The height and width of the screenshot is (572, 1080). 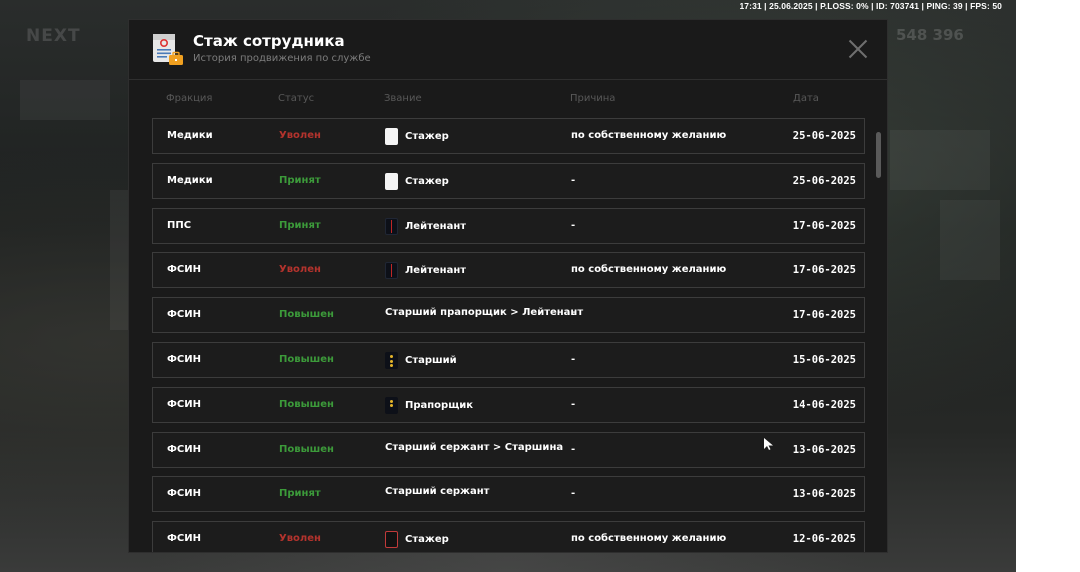 I want to click on column-header-faction: Фракция, so click(x=189, y=98).